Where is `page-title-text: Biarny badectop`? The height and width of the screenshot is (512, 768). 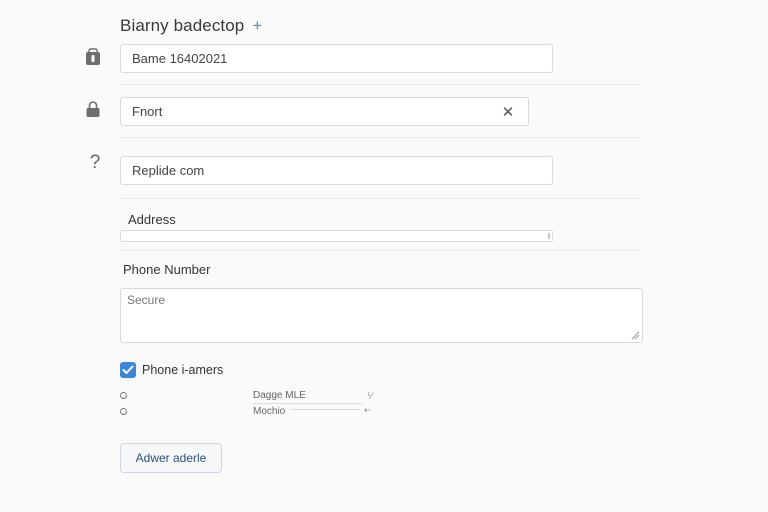
page-title-text: Biarny badectop is located at coordinates (182, 25).